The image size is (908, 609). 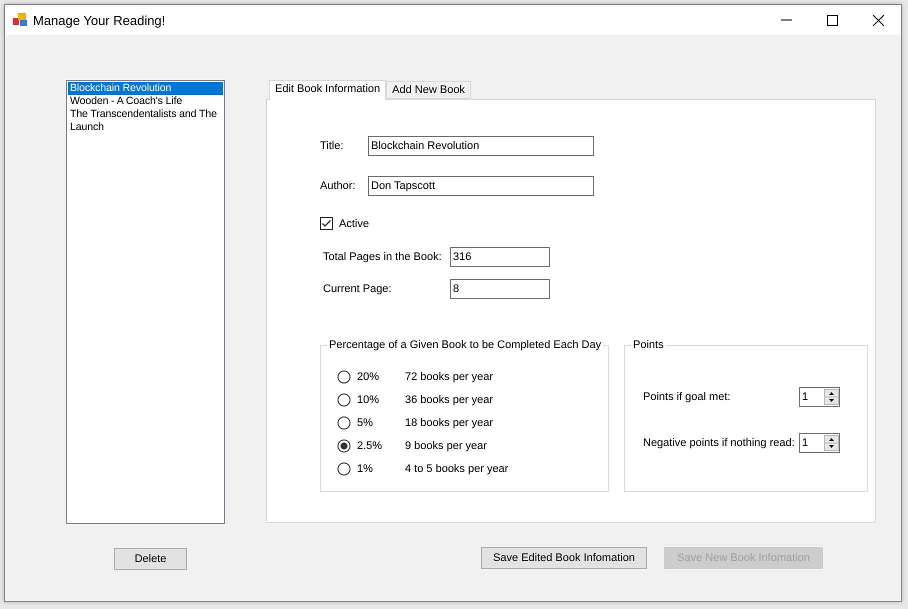 I want to click on book-list-item: The Transcendentalists and The, so click(x=145, y=114).